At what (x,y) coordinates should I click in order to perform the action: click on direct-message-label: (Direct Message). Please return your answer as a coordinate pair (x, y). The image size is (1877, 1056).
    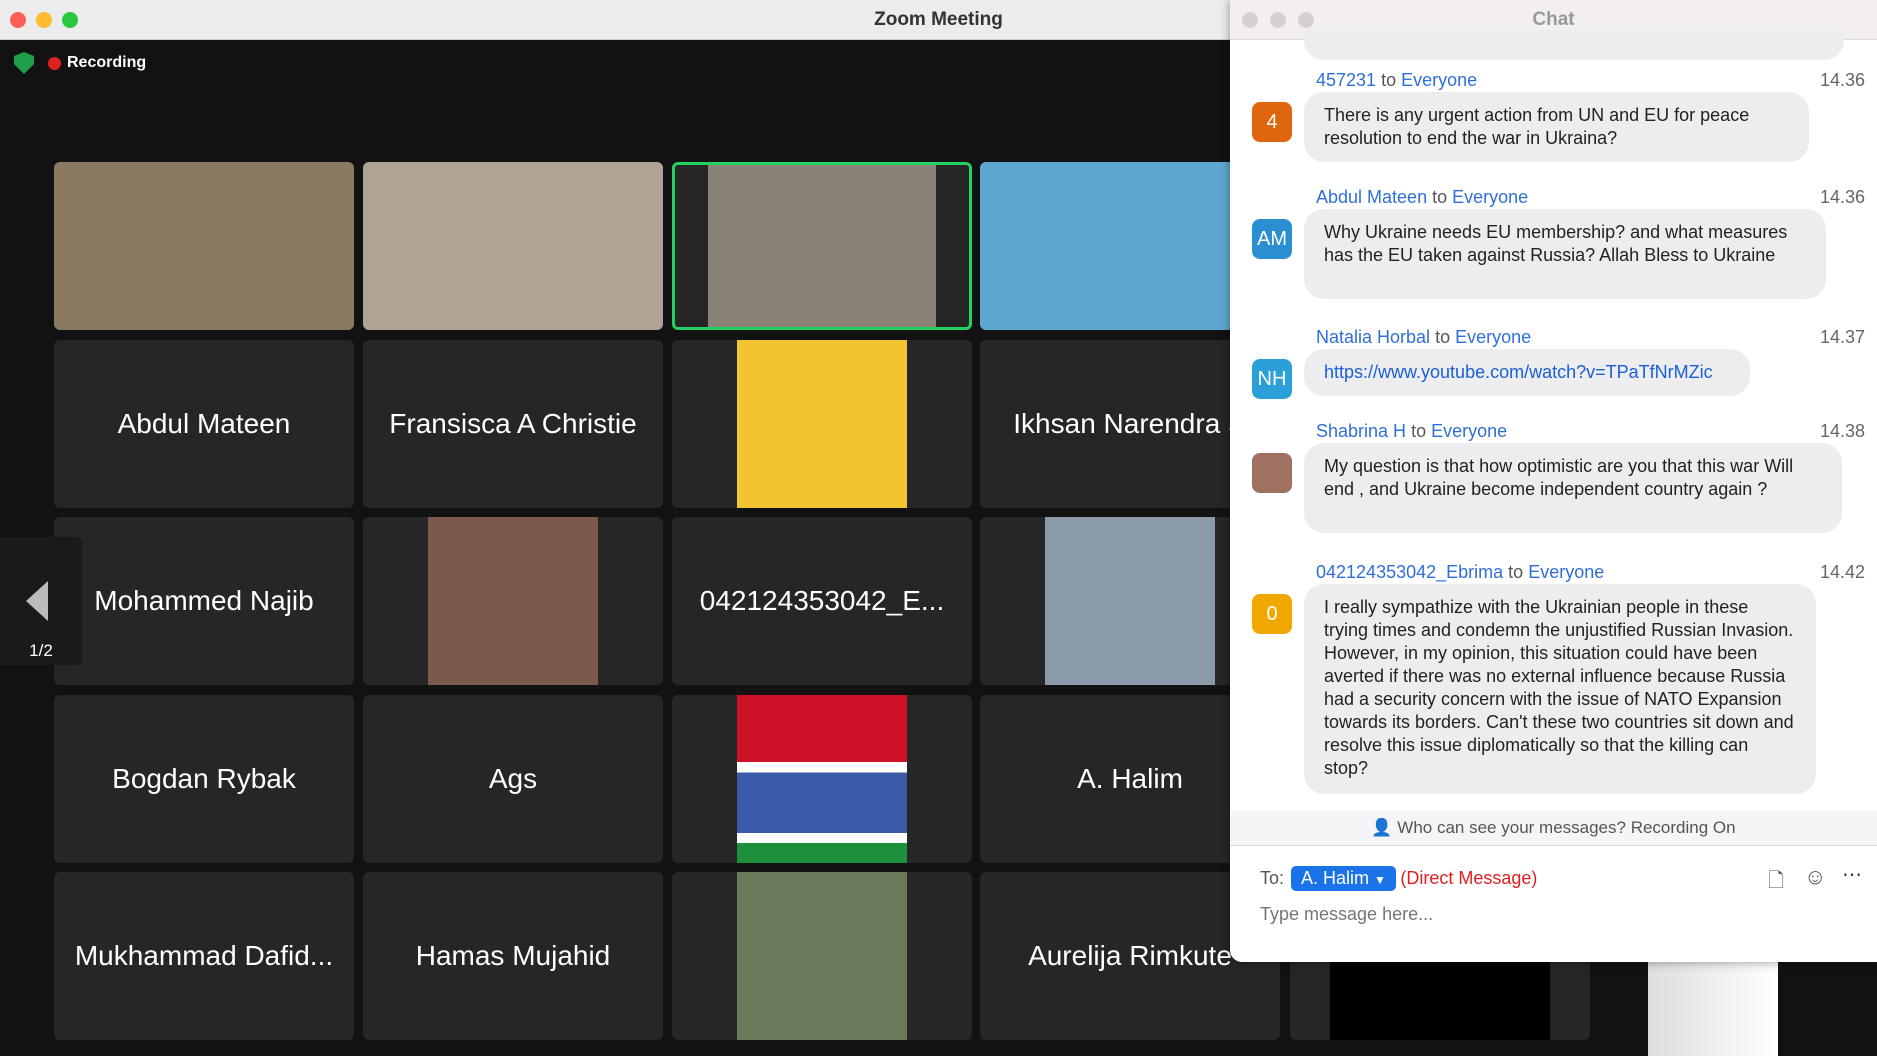
    Looking at the image, I should click on (1469, 878).